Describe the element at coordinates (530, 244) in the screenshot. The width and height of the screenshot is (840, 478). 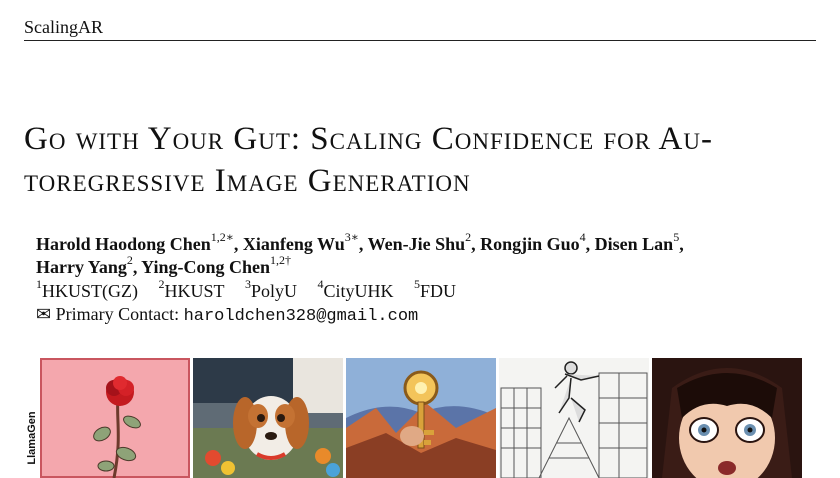
I see `author-name: Rongjin Guo` at that location.